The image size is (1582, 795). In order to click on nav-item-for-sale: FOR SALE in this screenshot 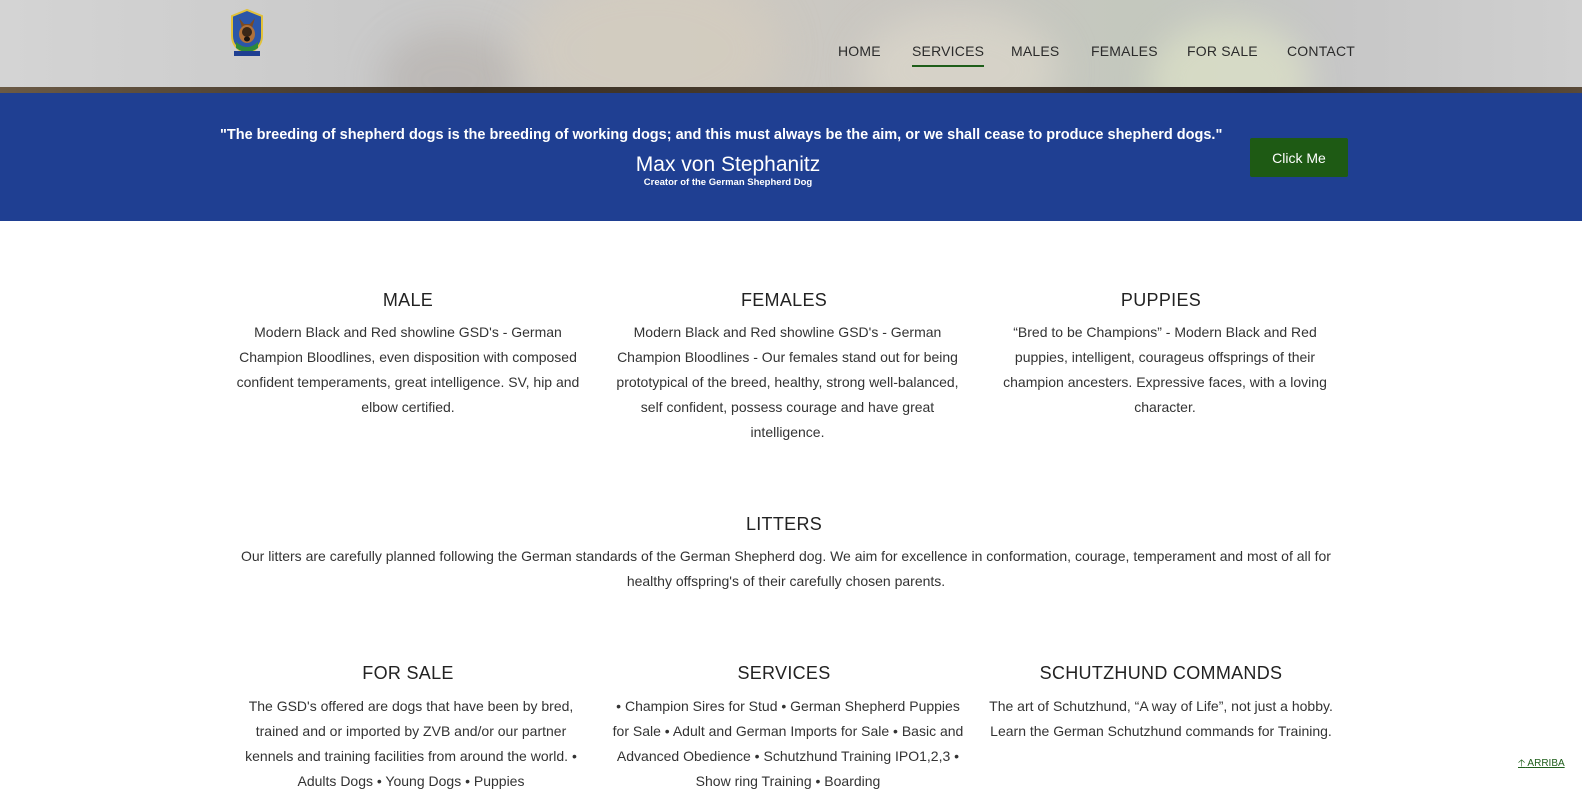, I will do `click(1222, 54)`.